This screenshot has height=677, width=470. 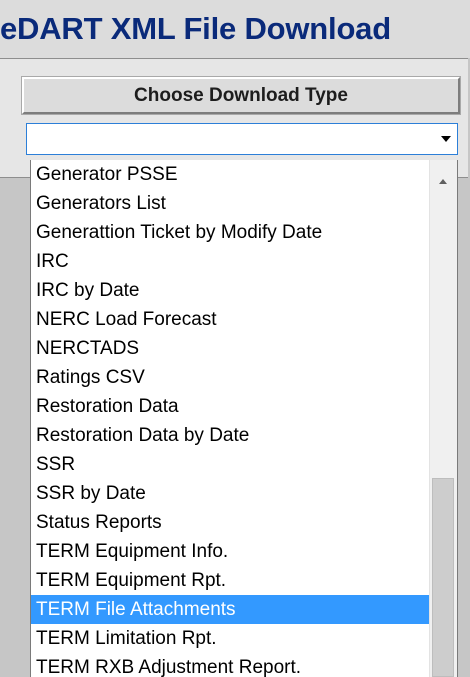 I want to click on download-type-select, so click(x=242, y=139).